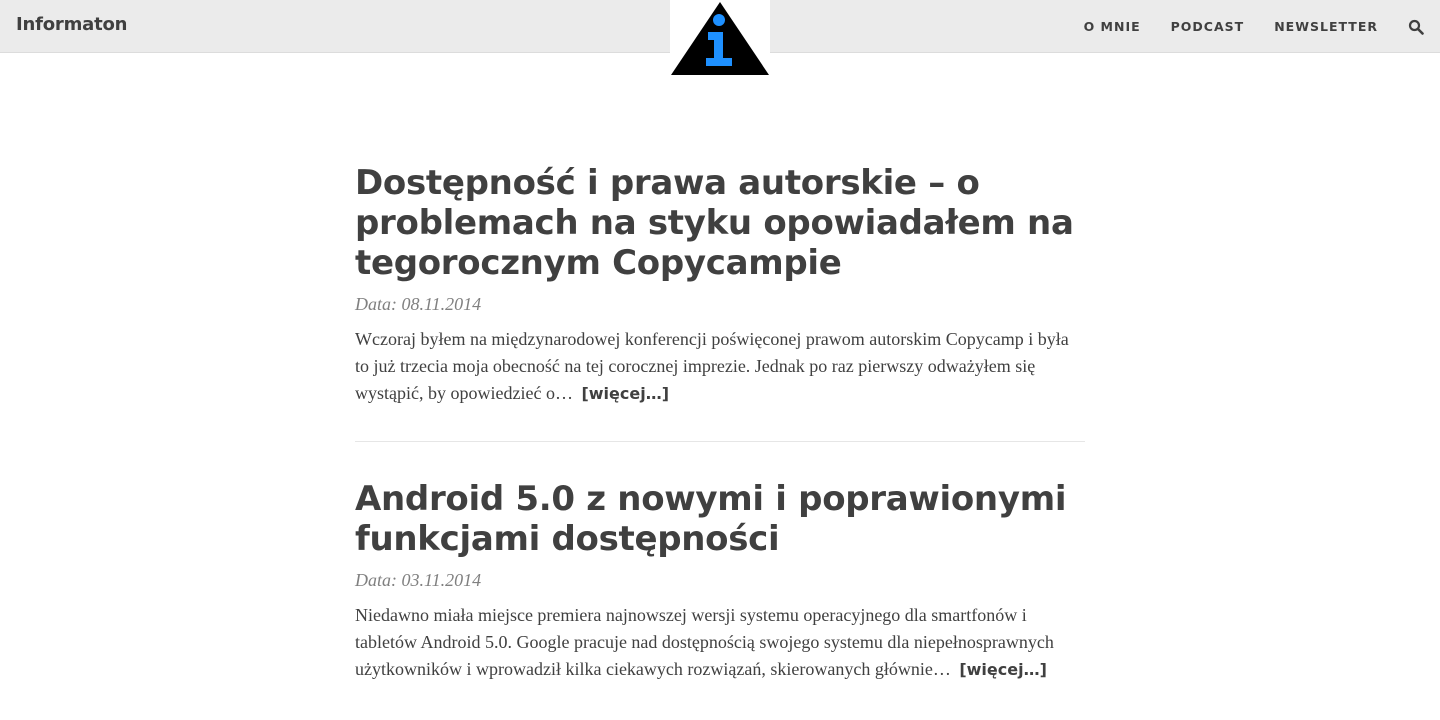  Describe the element at coordinates (1416, 27) in the screenshot. I see `search-icon` at that location.